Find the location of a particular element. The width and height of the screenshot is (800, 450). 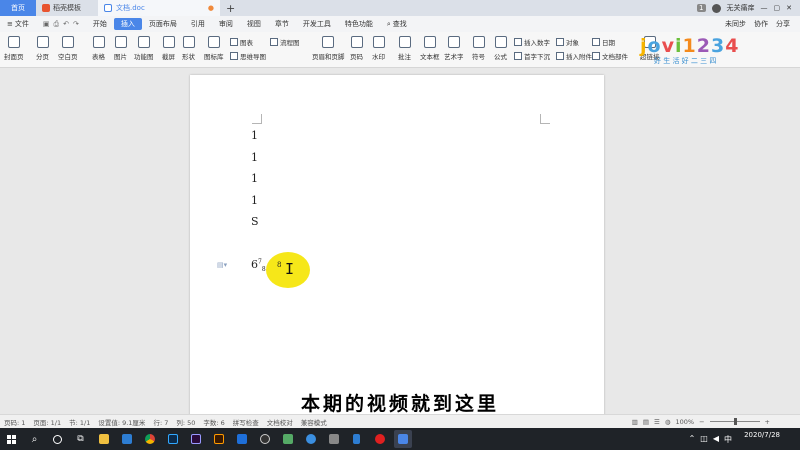

menu-file: ≡ 文件 is located at coordinates (18, 24).